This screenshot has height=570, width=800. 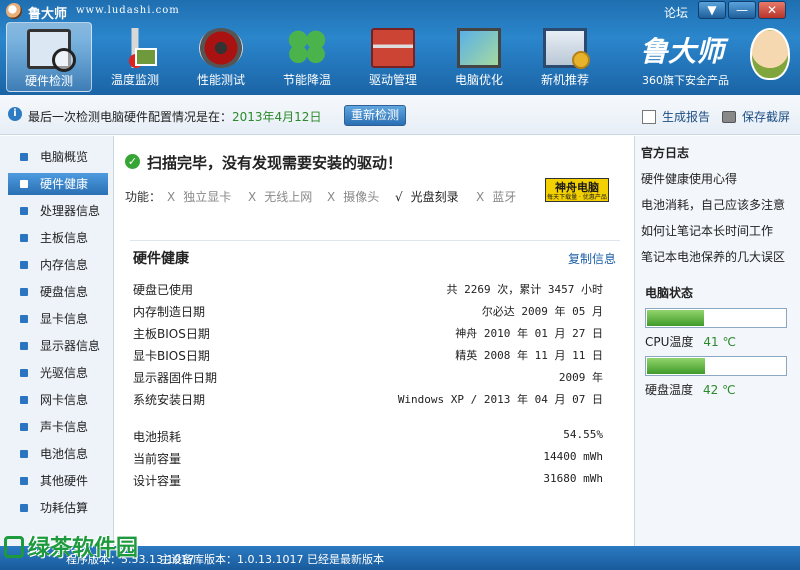 I want to click on table-row: 当前容量 14400 mWh, so click(x=368, y=459).